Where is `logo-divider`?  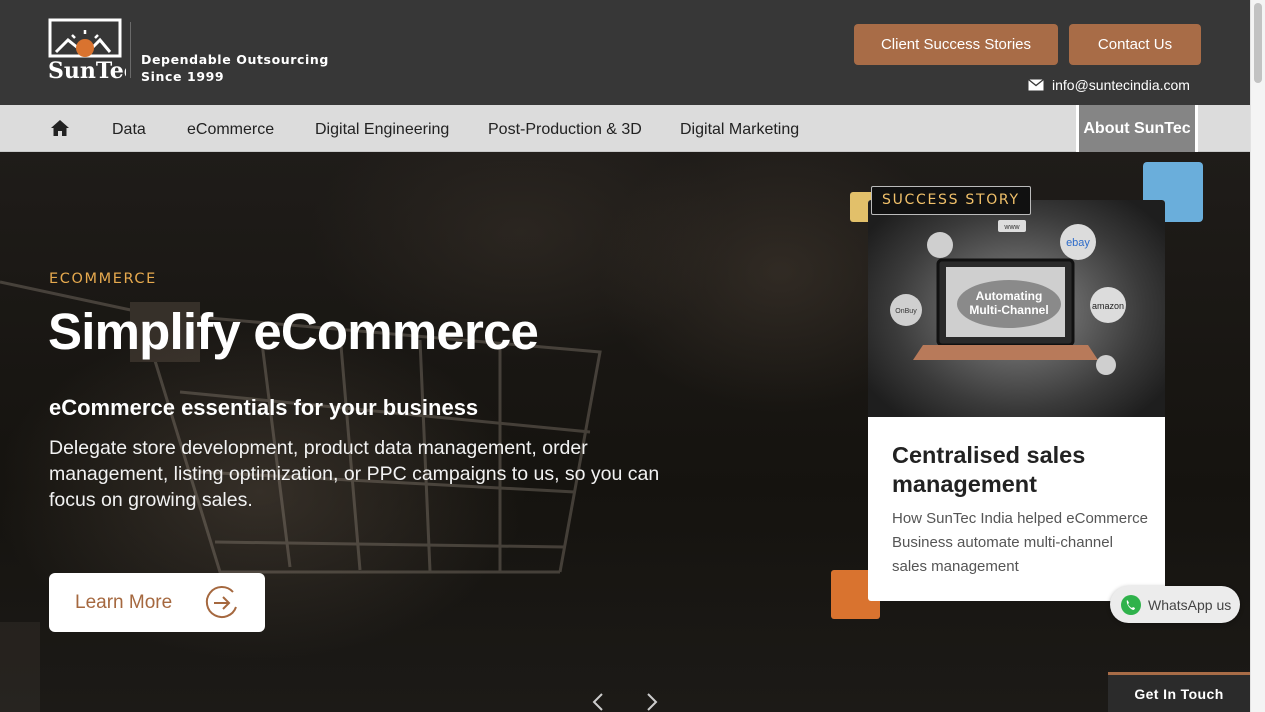
logo-divider is located at coordinates (130, 50).